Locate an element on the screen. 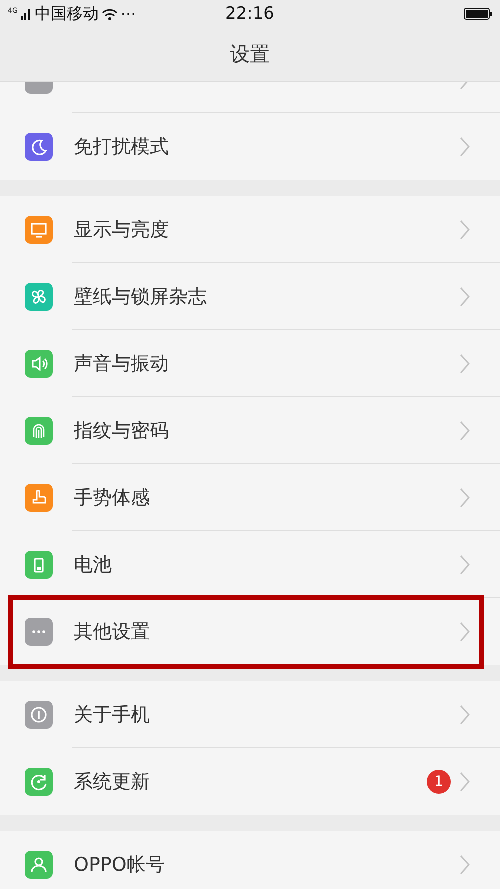  setting-label: 壁纸与锁屏杂志 is located at coordinates (141, 297).